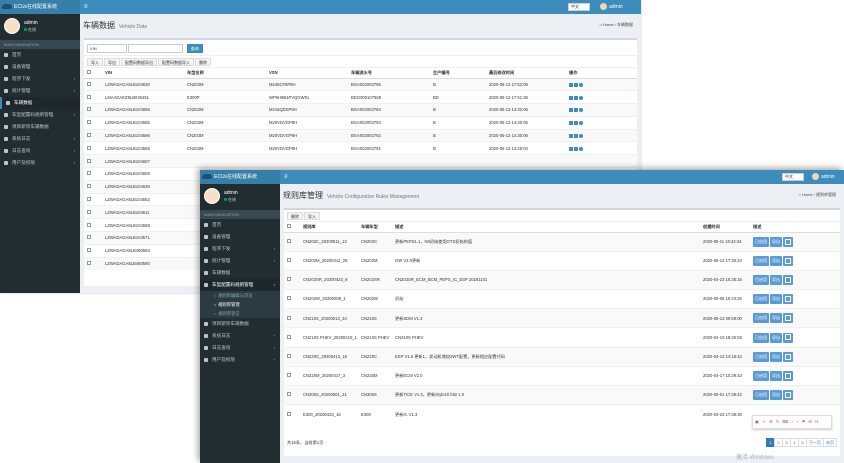 Image resolution: width=844 pixels, height=463 pixels. Describe the element at coordinates (240, 304) in the screenshot. I see `sidebar-subitem: 规则库管理` at that location.